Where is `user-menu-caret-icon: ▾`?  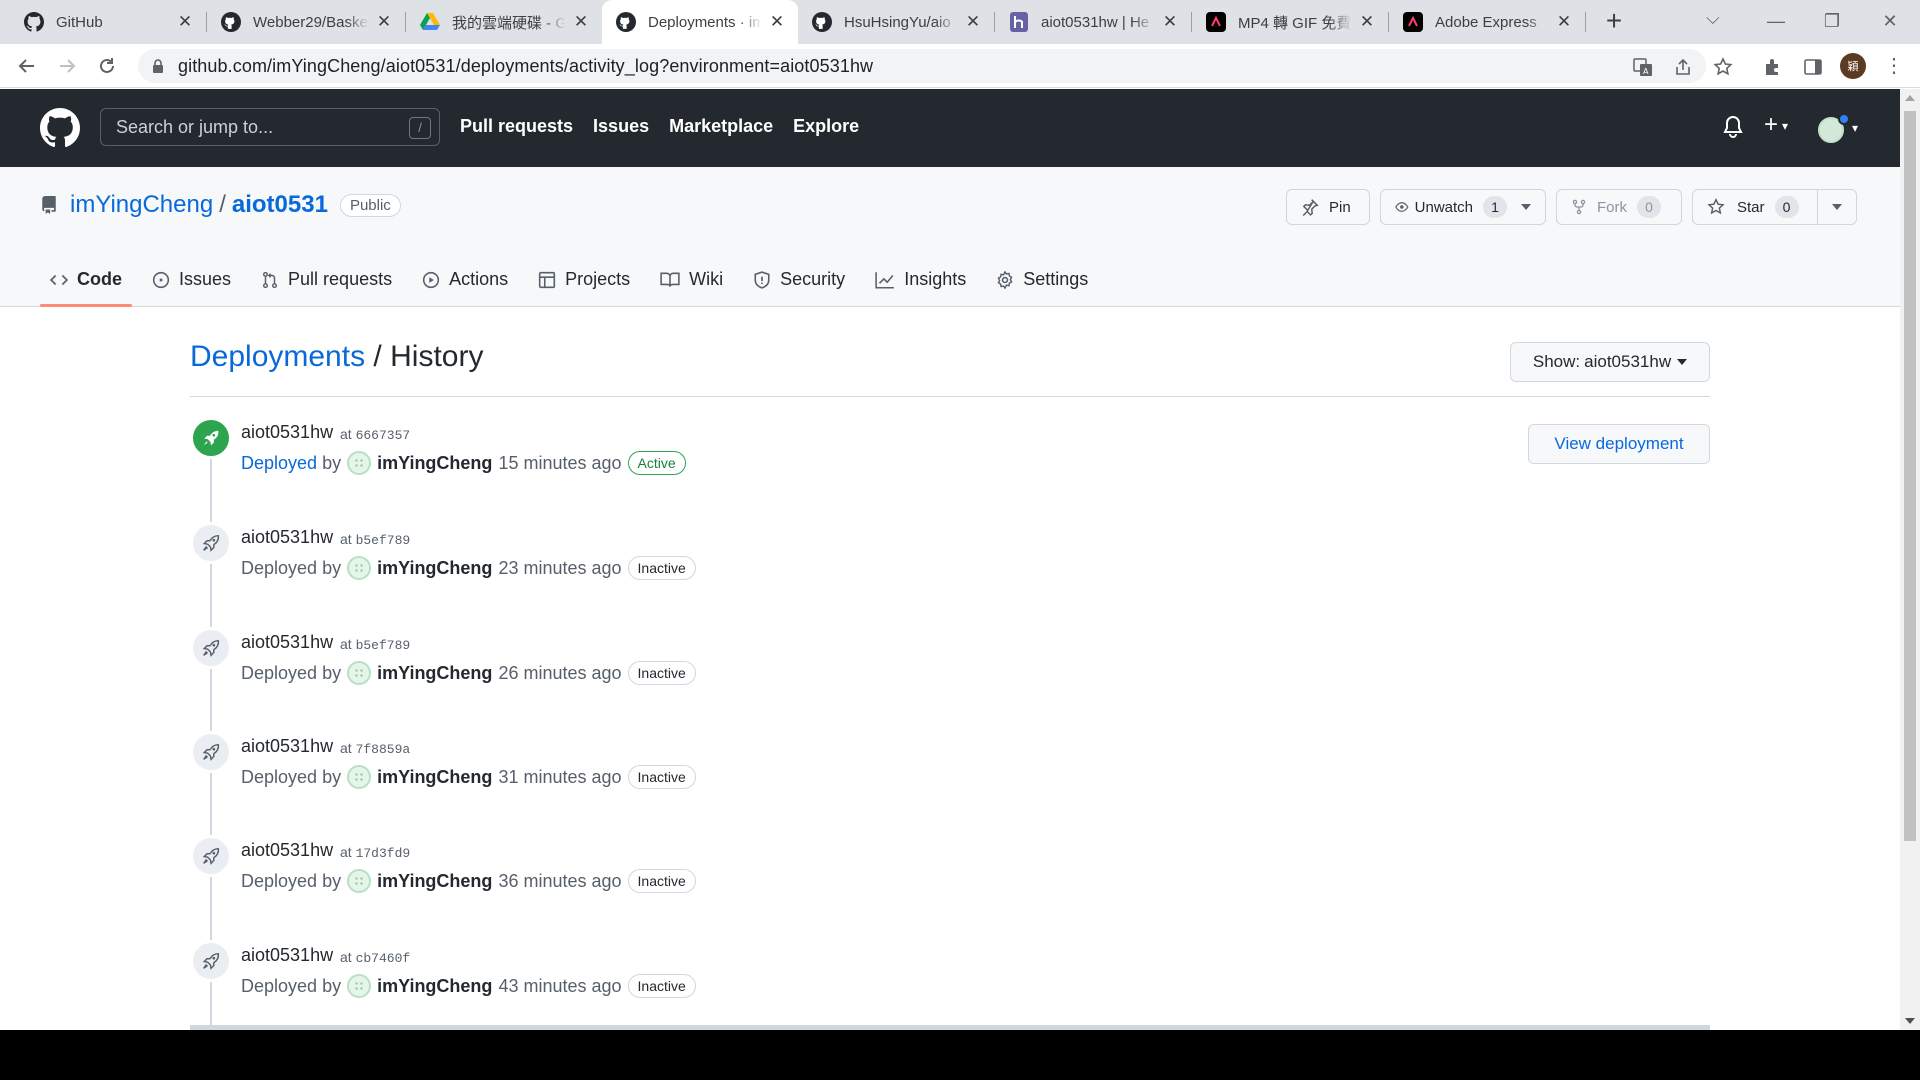 user-menu-caret-icon: ▾ is located at coordinates (1855, 128).